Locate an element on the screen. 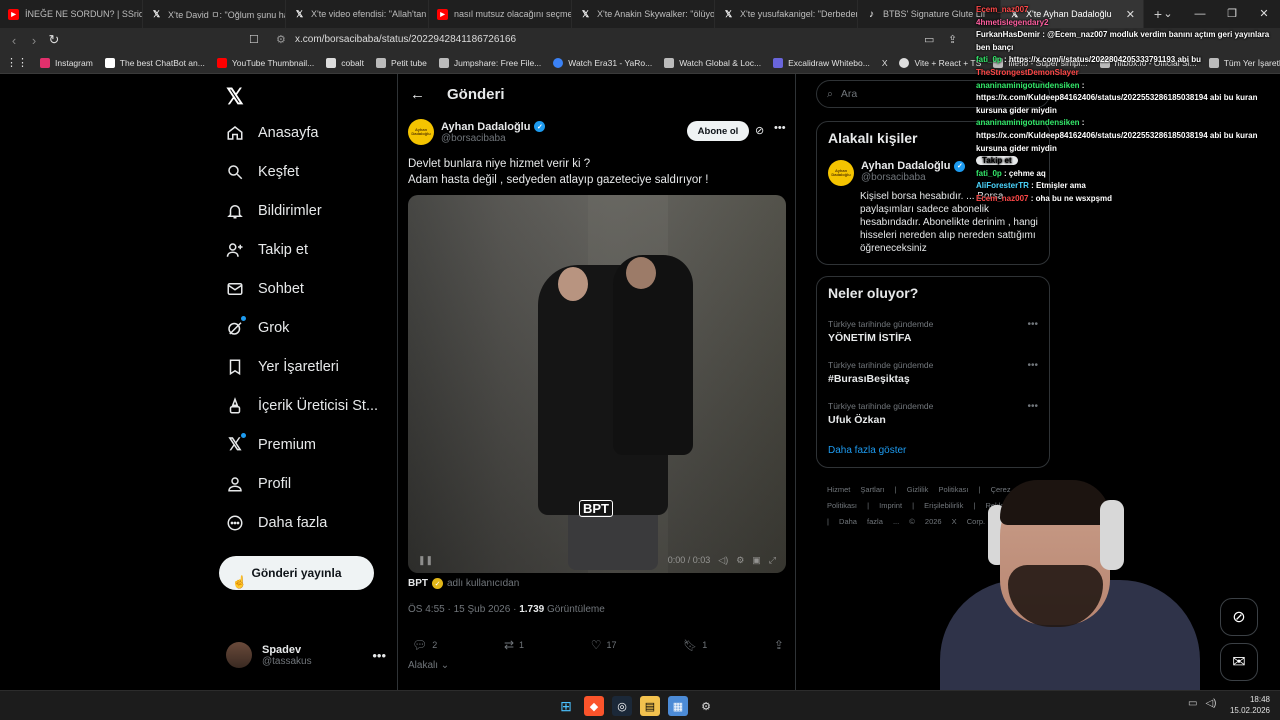  creator-studio-icon is located at coordinates (235, 406).